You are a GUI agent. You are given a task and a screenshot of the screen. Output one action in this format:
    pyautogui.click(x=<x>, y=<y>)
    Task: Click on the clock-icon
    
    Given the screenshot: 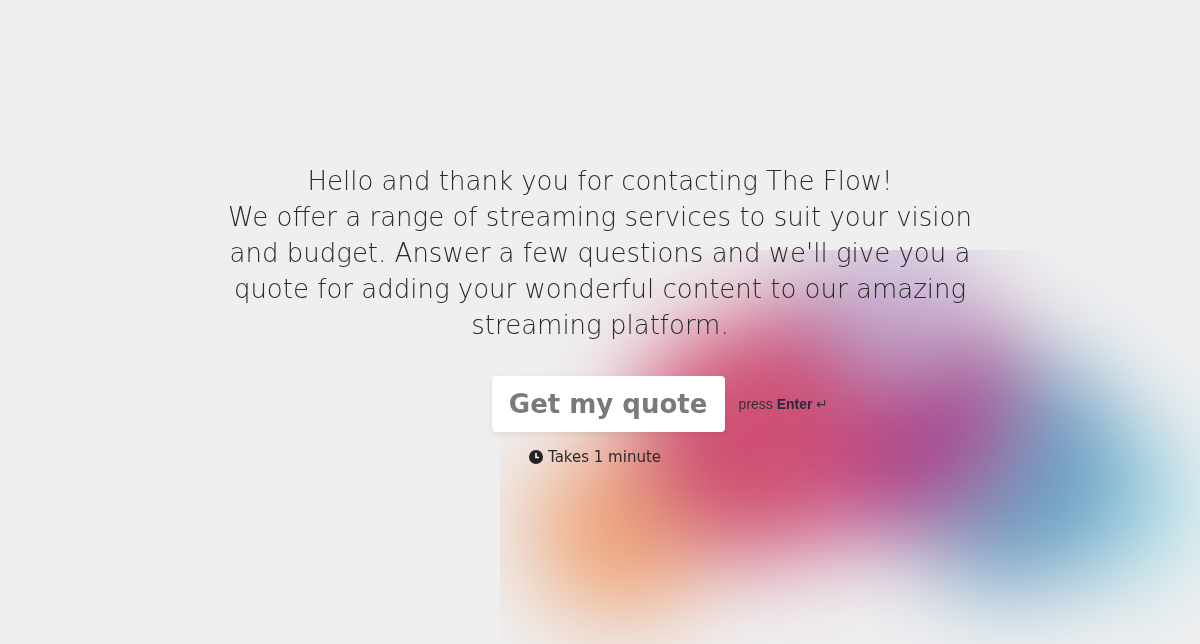 What is the action you would take?
    pyautogui.click(x=535, y=457)
    